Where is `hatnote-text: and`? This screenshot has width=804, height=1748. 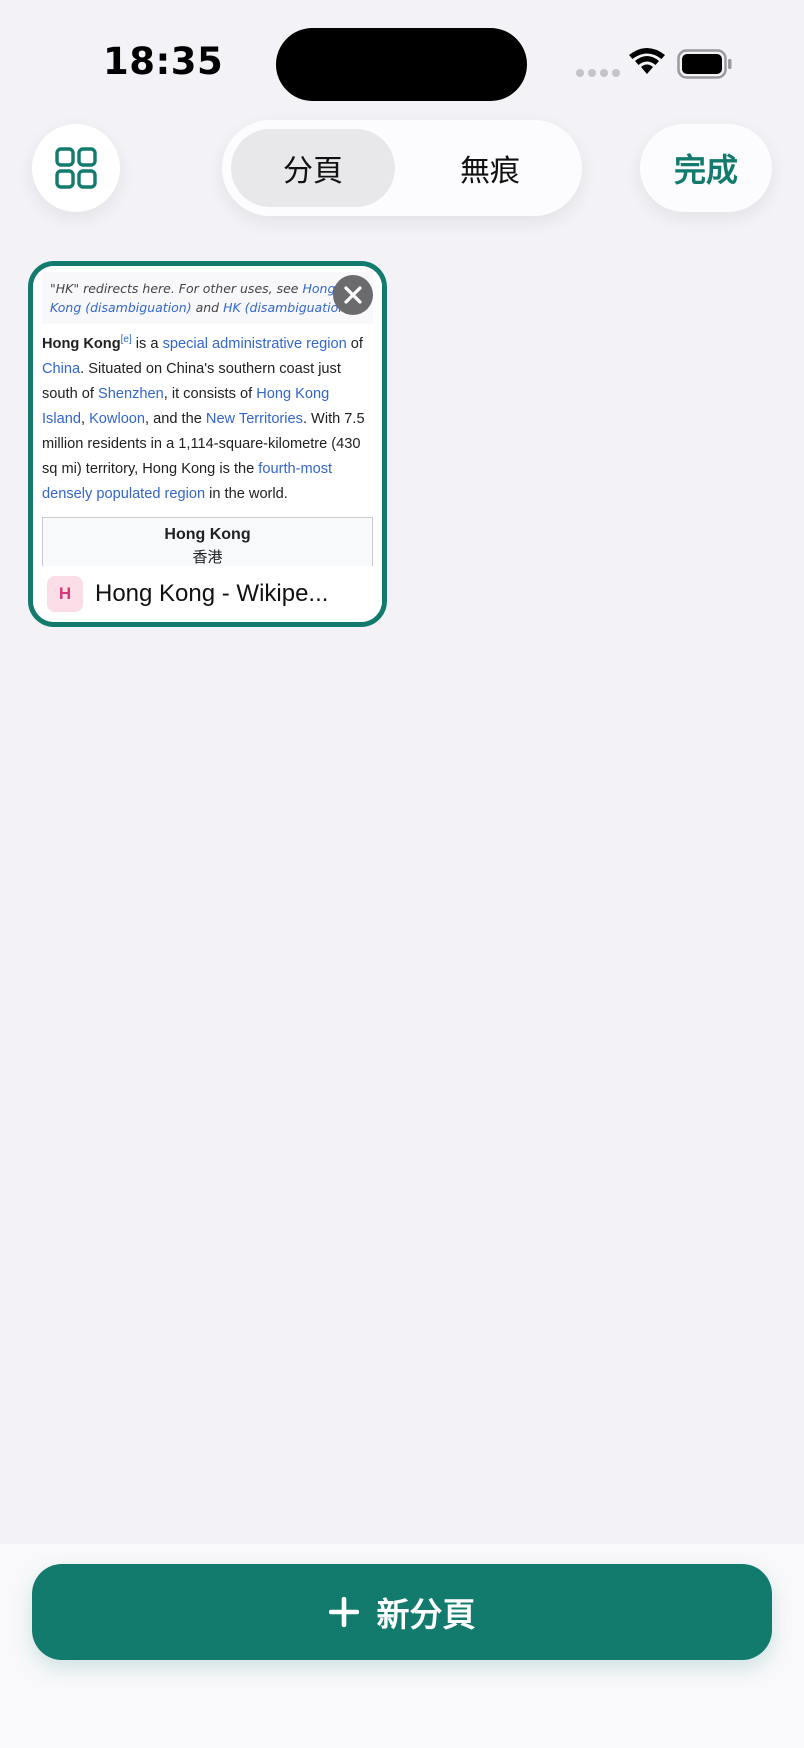
hatnote-text: and is located at coordinates (207, 307).